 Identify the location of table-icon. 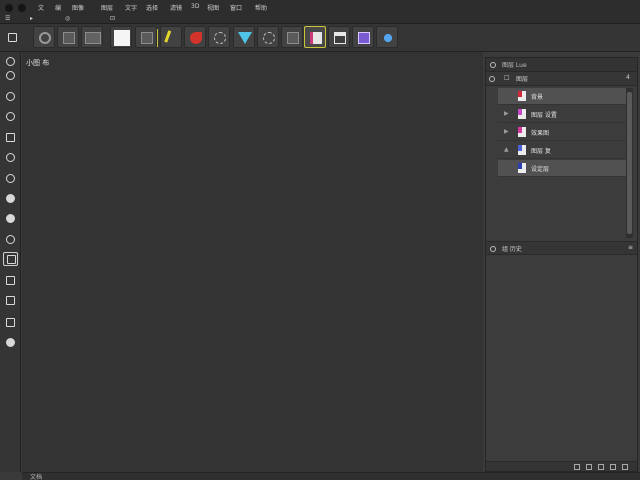
(340, 38).